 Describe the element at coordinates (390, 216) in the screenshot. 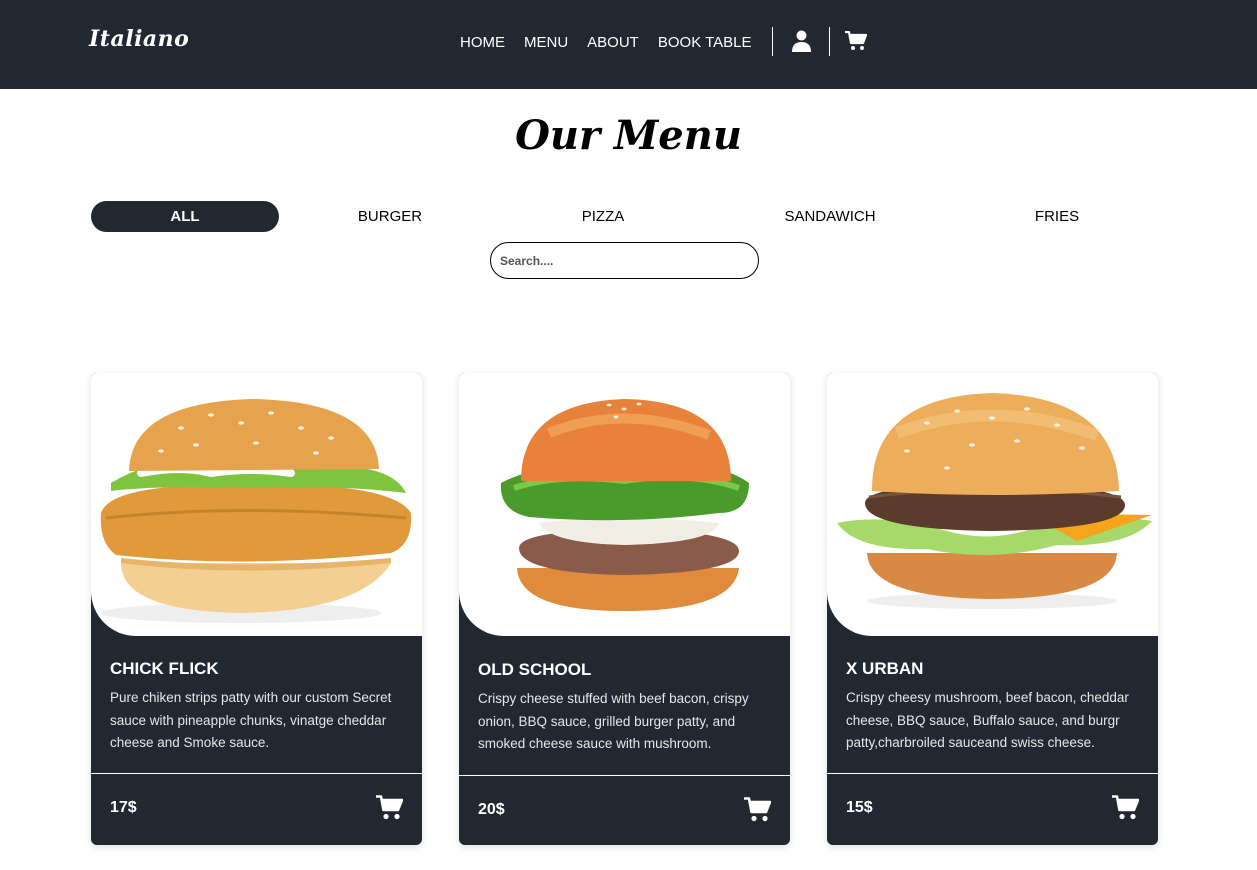

I see `filter-burger: BURGER` at that location.